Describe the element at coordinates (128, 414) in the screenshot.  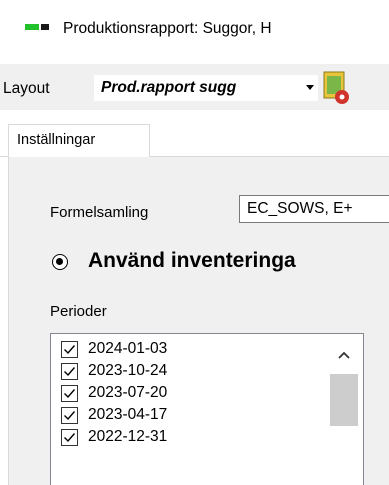
I see `period-date: 2023-04-17` at that location.